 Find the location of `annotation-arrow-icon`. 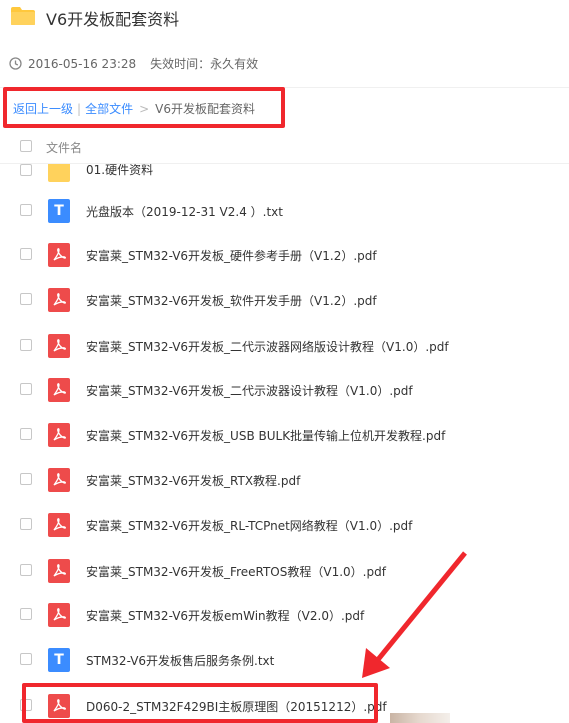

annotation-arrow-icon is located at coordinates (414, 614).